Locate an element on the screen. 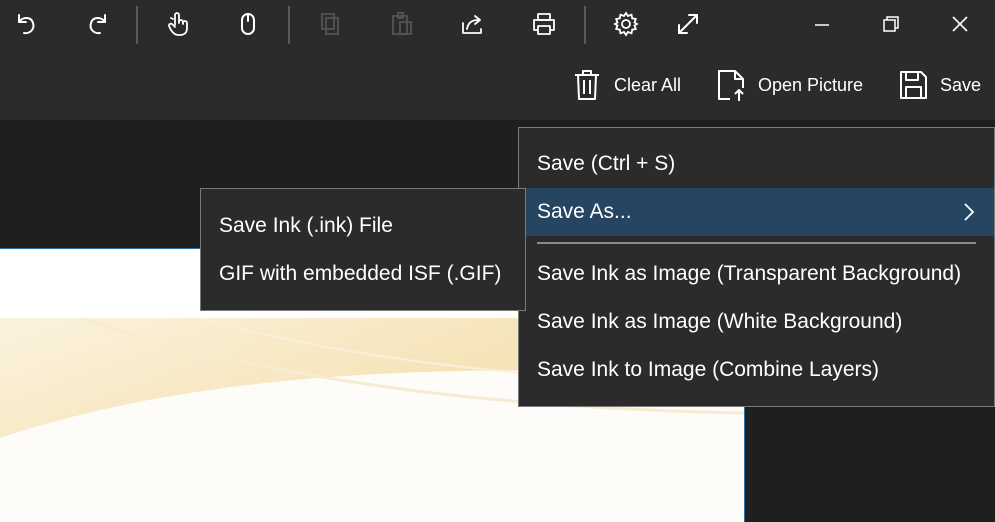 The height and width of the screenshot is (522, 995). clear-all-label: Clear All is located at coordinates (648, 84).